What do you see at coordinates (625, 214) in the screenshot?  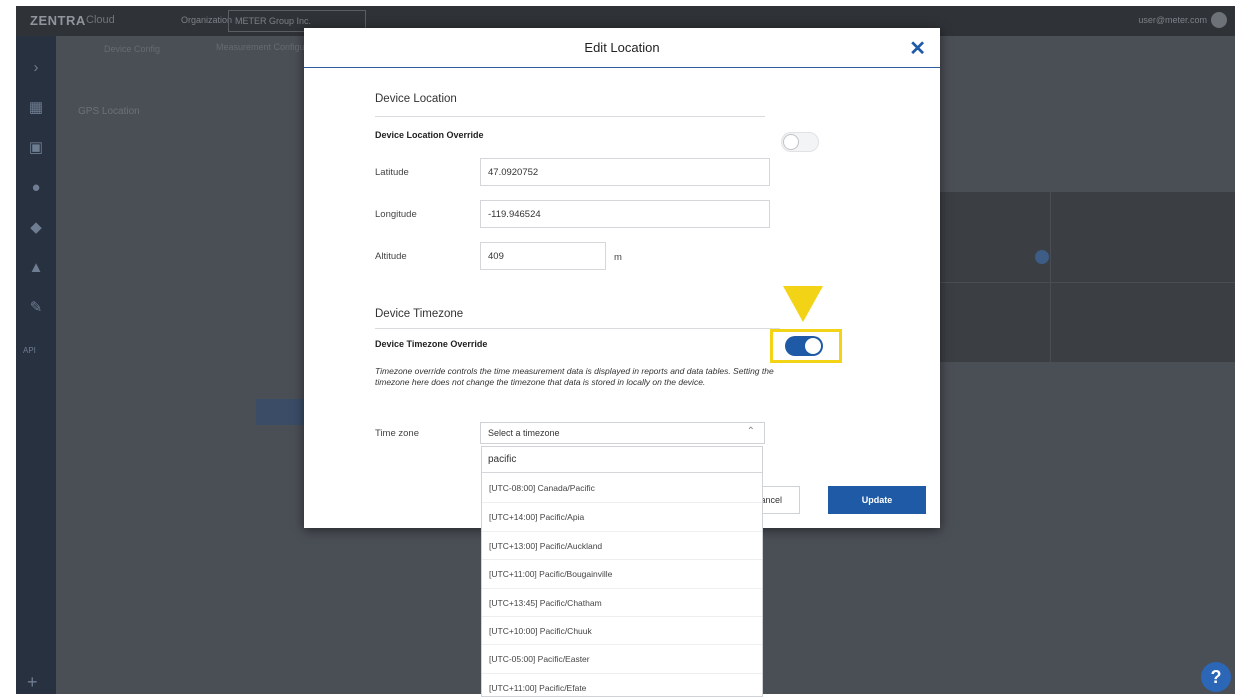 I see `longitude-input: -119.946524` at bounding box center [625, 214].